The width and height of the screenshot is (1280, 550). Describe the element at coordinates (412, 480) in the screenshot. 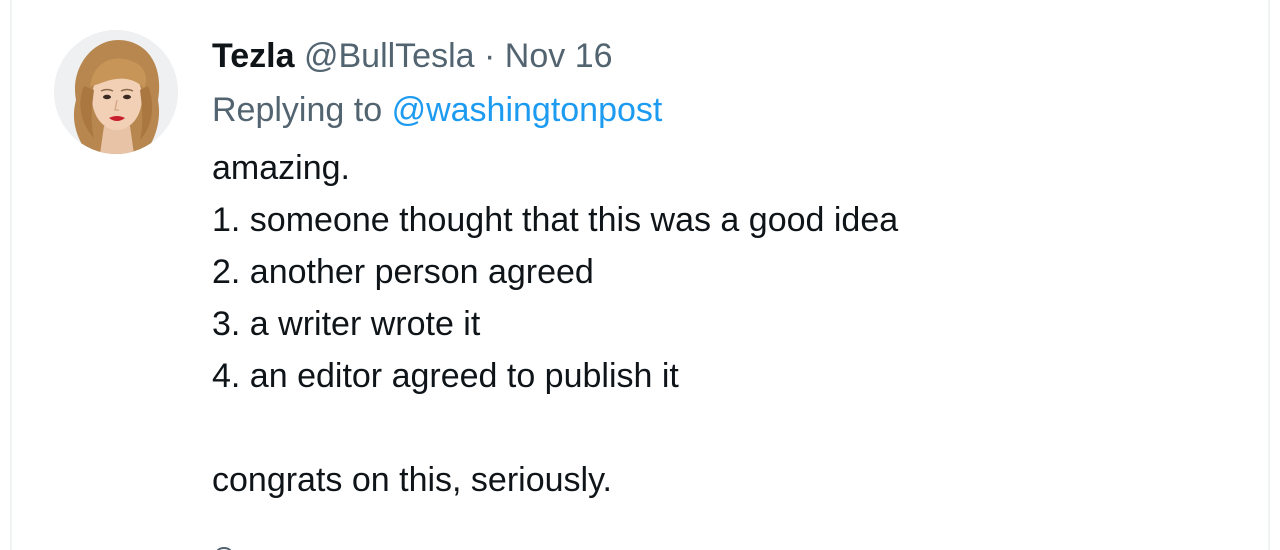

I see `tweet-text-line: congrats on this, seriously.` at that location.